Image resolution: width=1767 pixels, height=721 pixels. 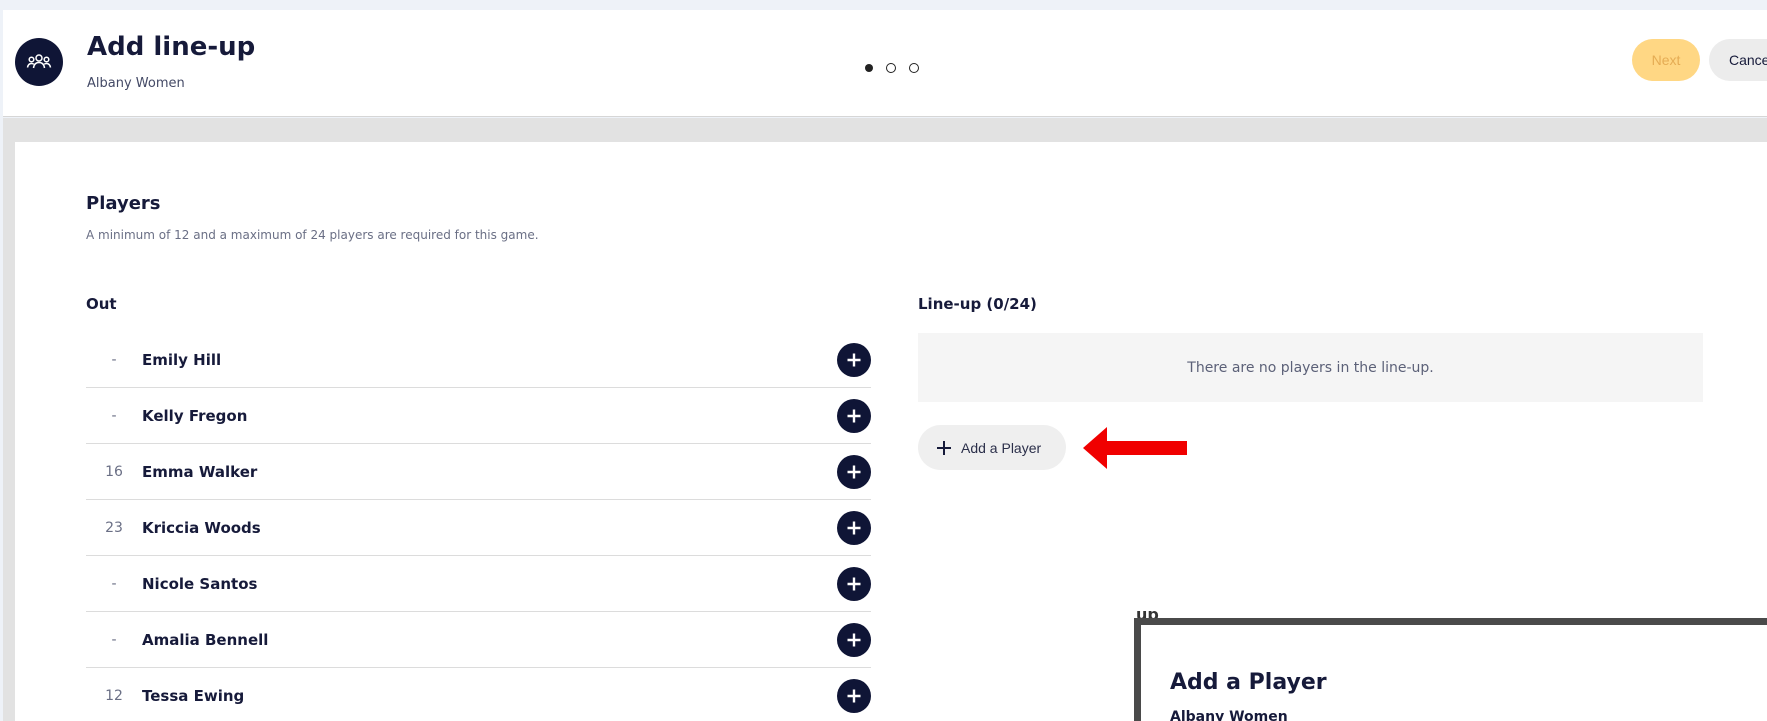 I want to click on player-row: 16 Emma Walker, so click(x=478, y=472).